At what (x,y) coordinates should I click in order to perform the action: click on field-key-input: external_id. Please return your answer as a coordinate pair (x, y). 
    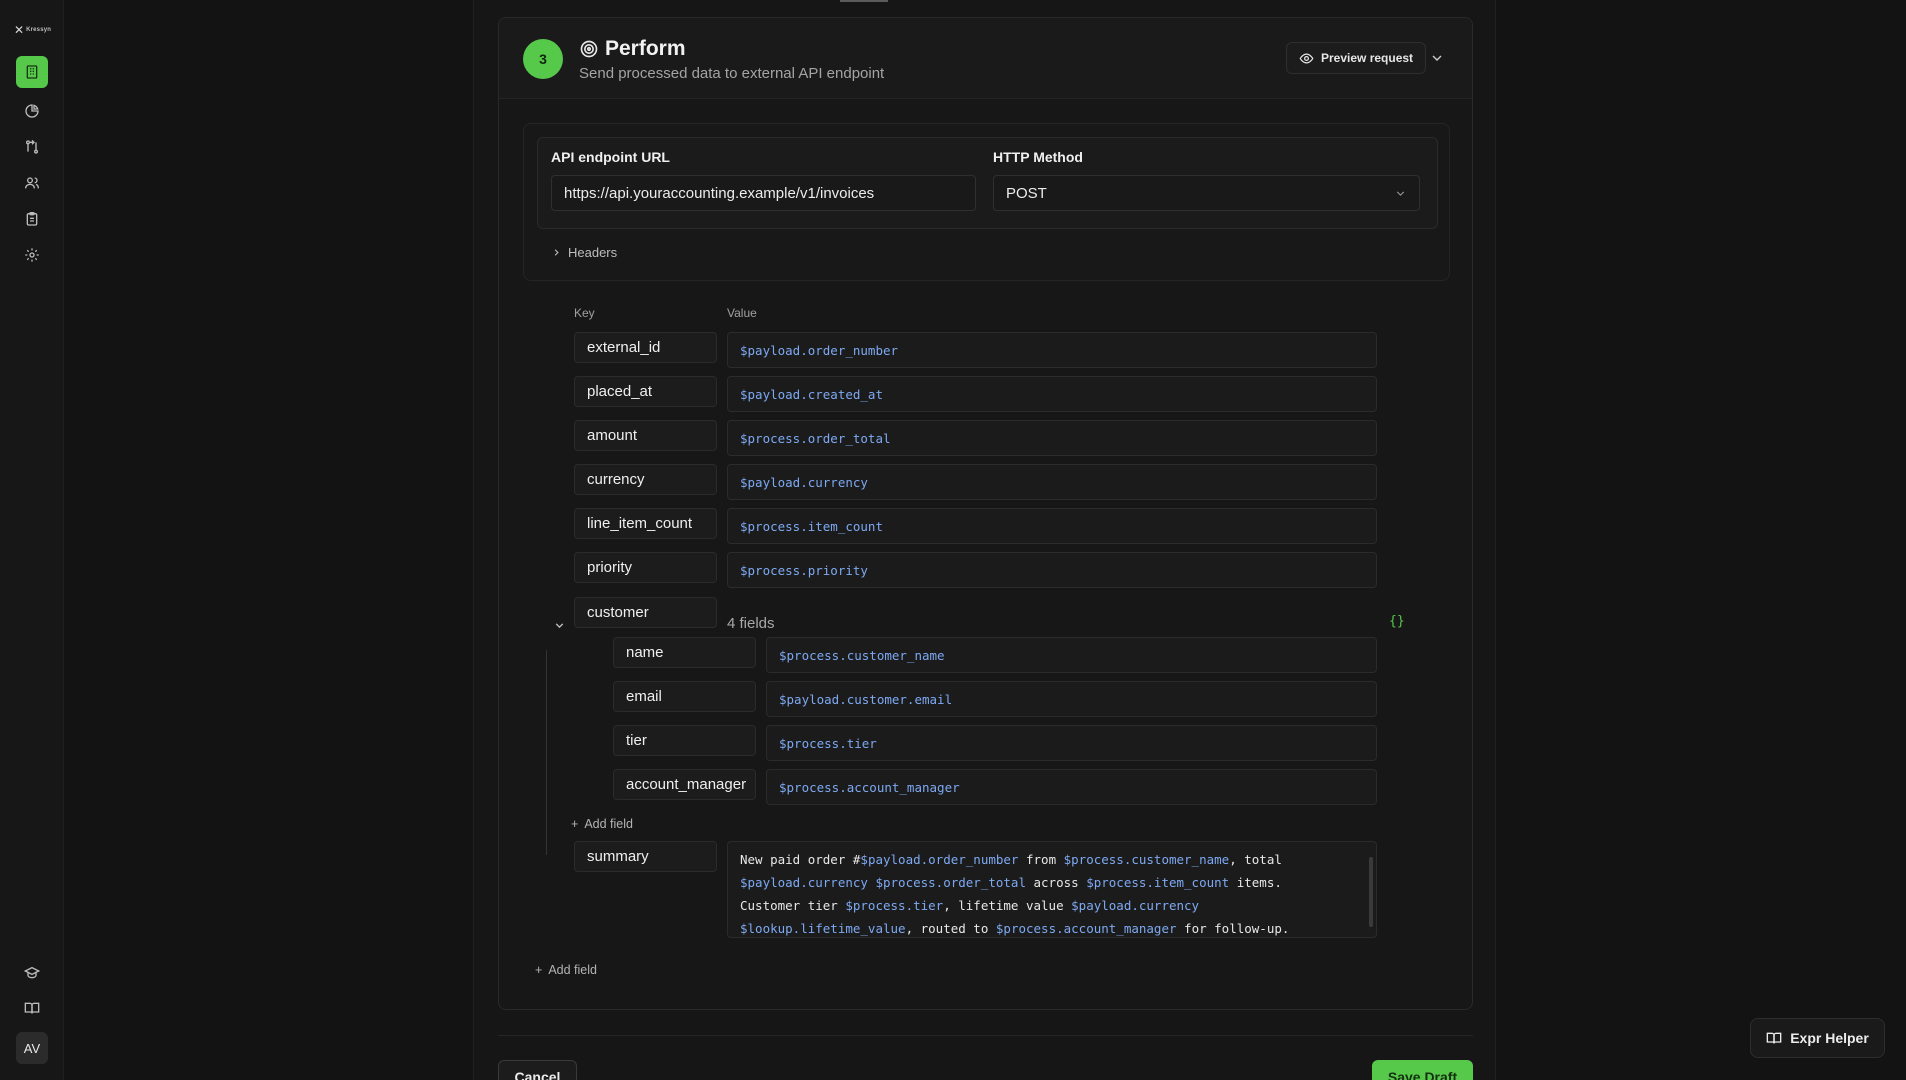
    Looking at the image, I should click on (645, 347).